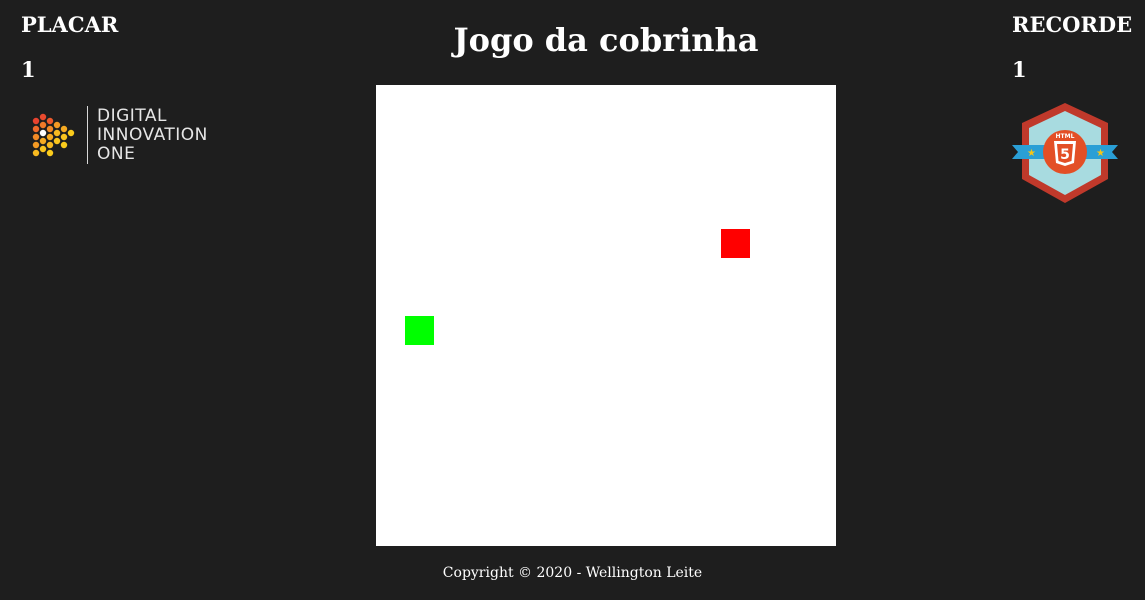 The image size is (1145, 600). I want to click on copyright-text: Copyright © 2020 - Wellington Leite, so click(572, 573).